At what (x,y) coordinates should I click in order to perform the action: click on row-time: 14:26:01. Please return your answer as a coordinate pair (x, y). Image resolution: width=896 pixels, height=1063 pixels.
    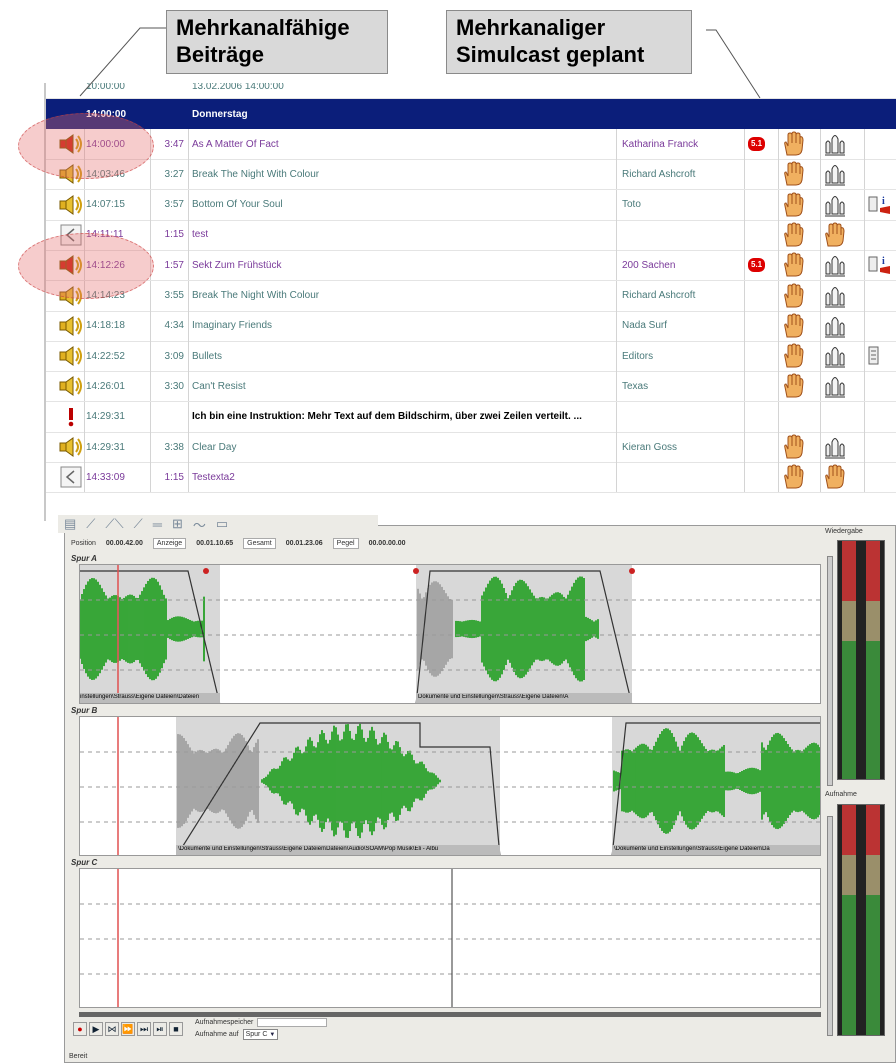
    Looking at the image, I should click on (105, 386).